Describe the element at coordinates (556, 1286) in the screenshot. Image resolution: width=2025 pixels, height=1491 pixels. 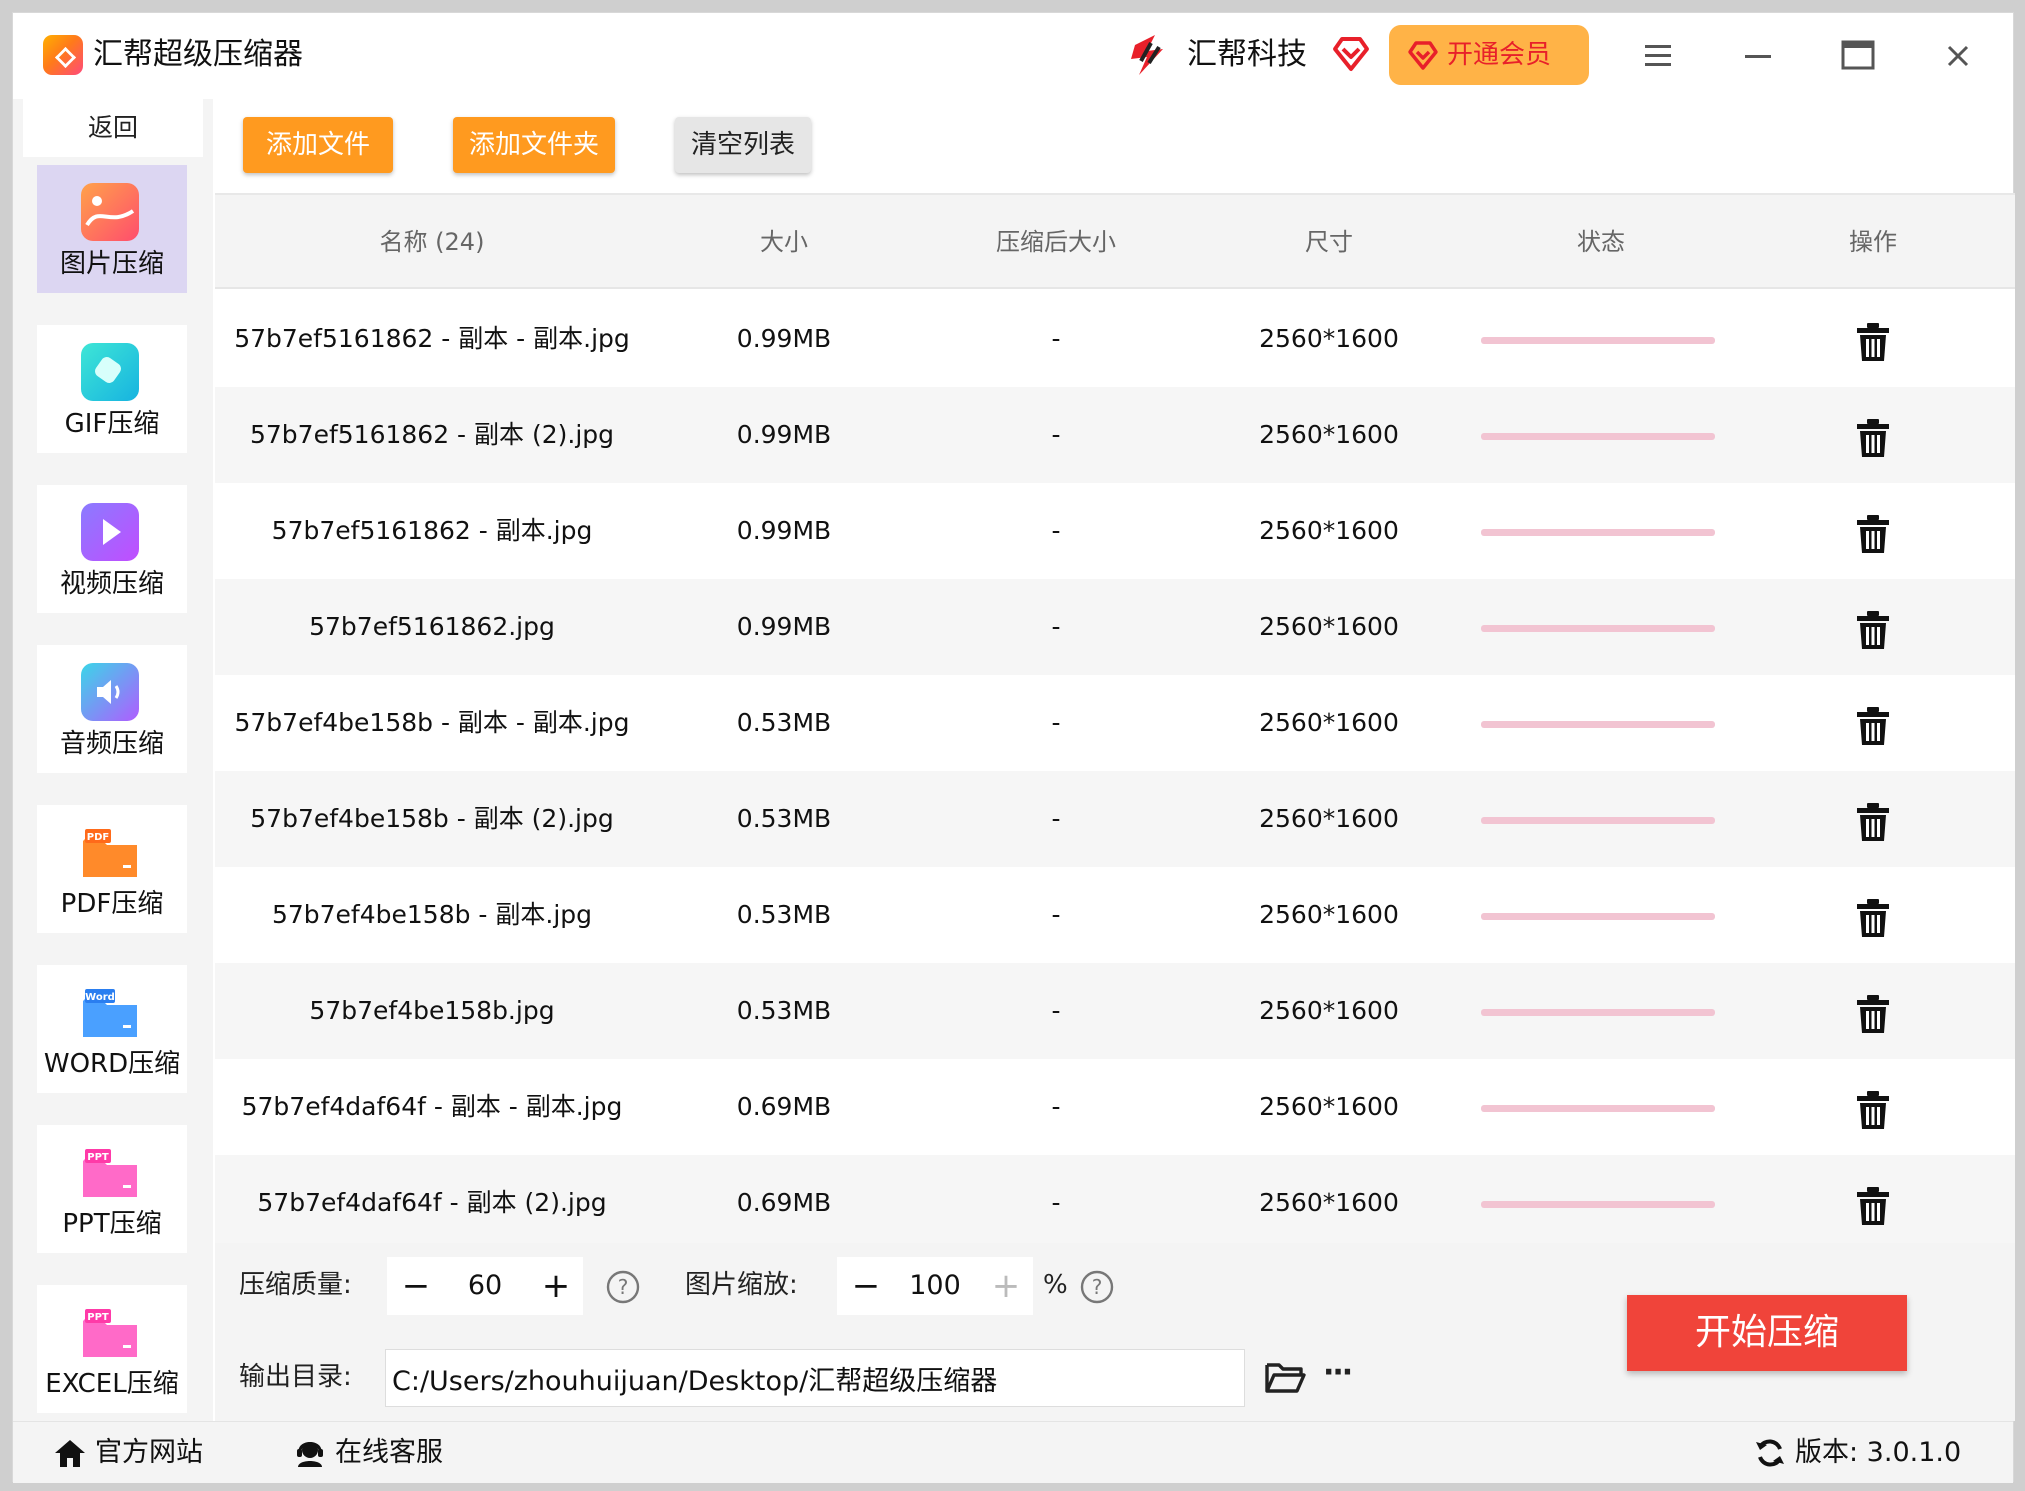
I see `quality-increase-button: +` at that location.